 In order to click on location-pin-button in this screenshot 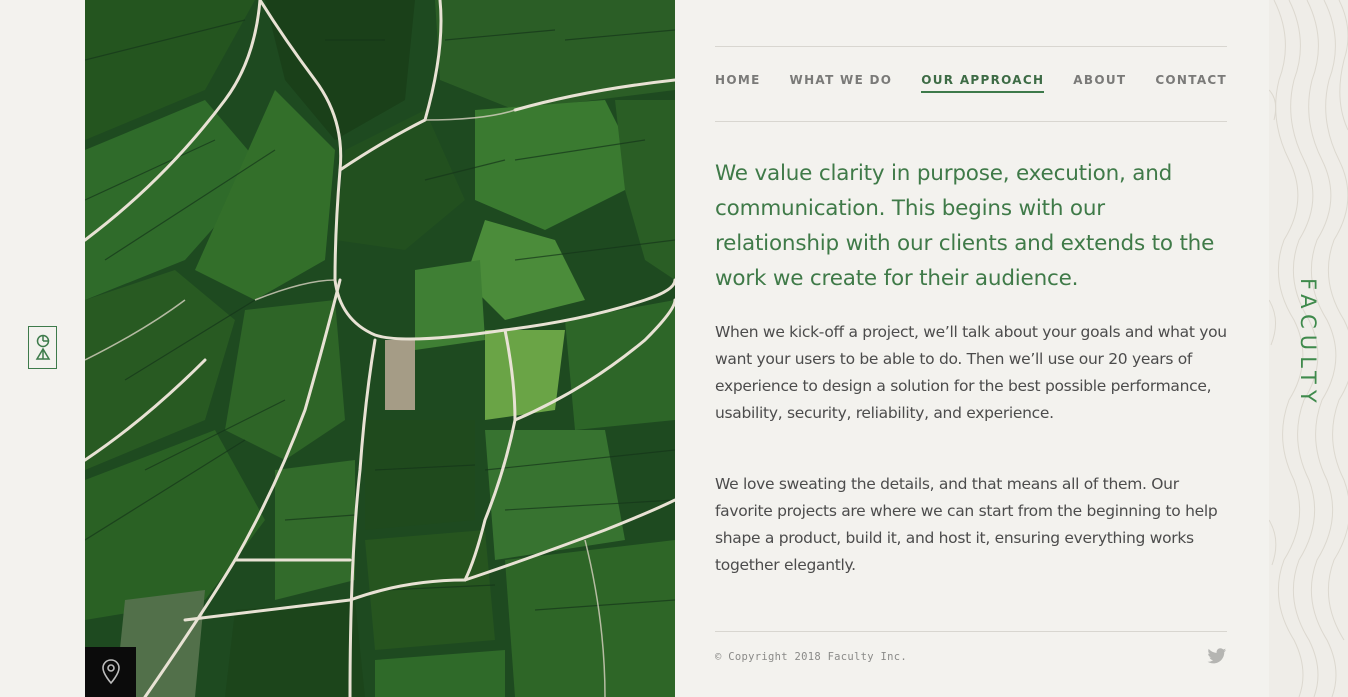, I will do `click(110, 672)`.